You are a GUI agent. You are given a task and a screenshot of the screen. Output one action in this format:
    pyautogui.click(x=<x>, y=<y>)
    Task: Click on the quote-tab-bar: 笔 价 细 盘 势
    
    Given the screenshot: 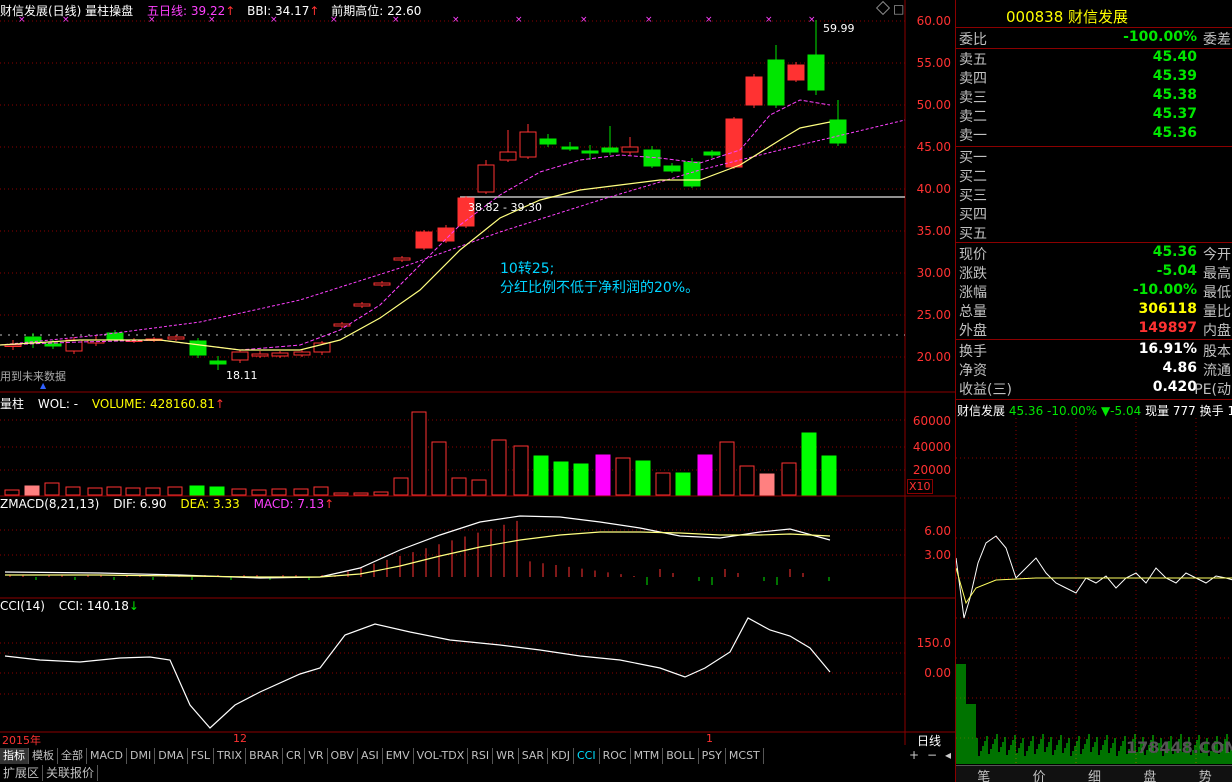 What is the action you would take?
    pyautogui.click(x=1094, y=773)
    